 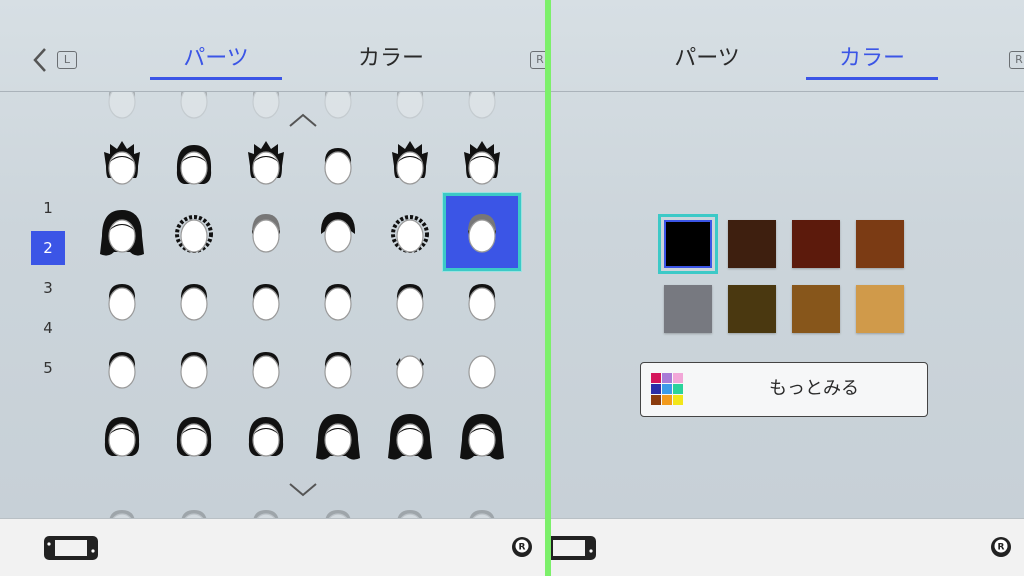 What do you see at coordinates (67, 60) in the screenshot?
I see `l-button-badge: L` at bounding box center [67, 60].